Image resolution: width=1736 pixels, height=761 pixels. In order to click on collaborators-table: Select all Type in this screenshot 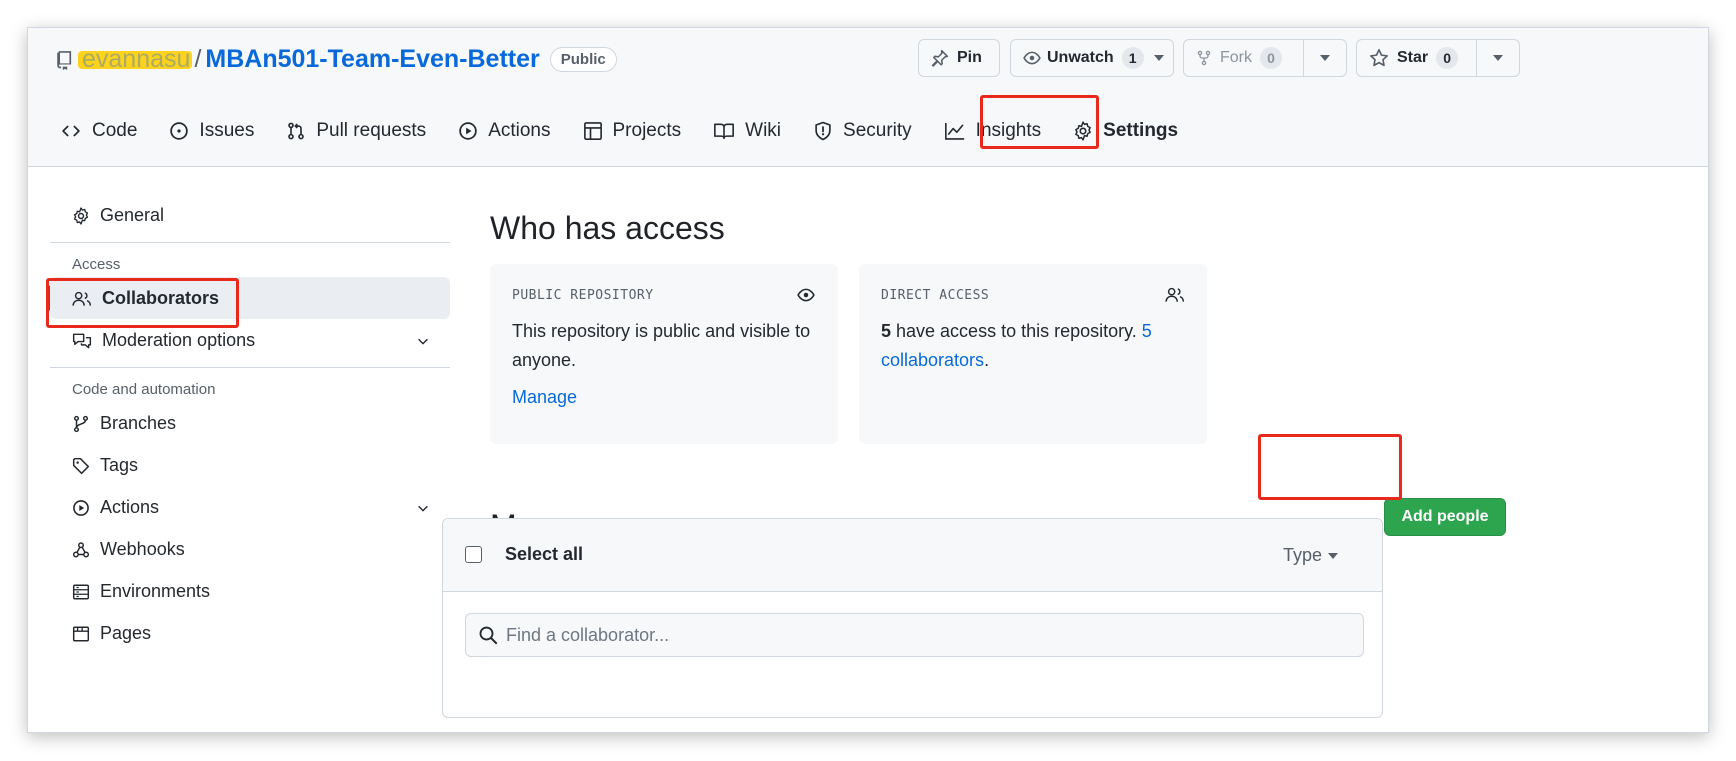, I will do `click(912, 618)`.